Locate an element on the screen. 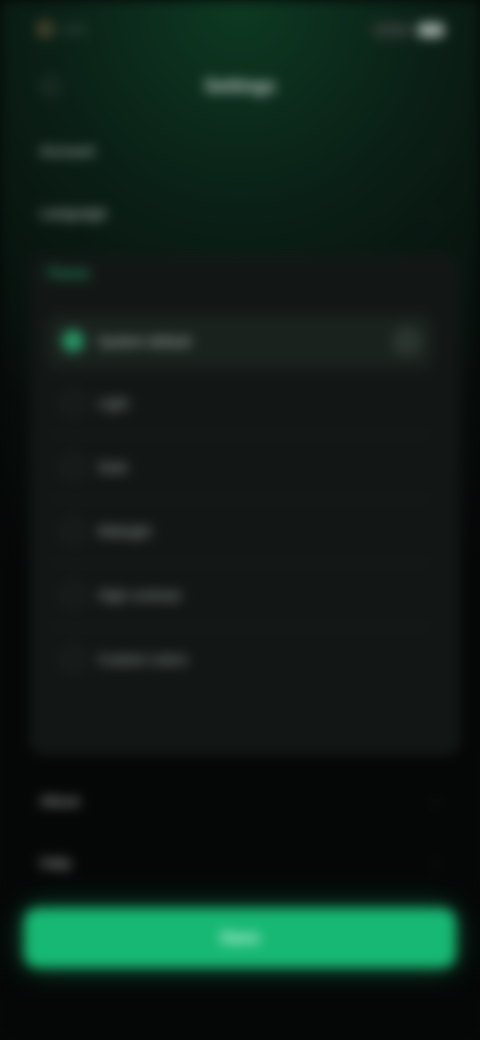 The width and height of the screenshot is (480, 1040). settings-row-account: Account › is located at coordinates (240, 151).